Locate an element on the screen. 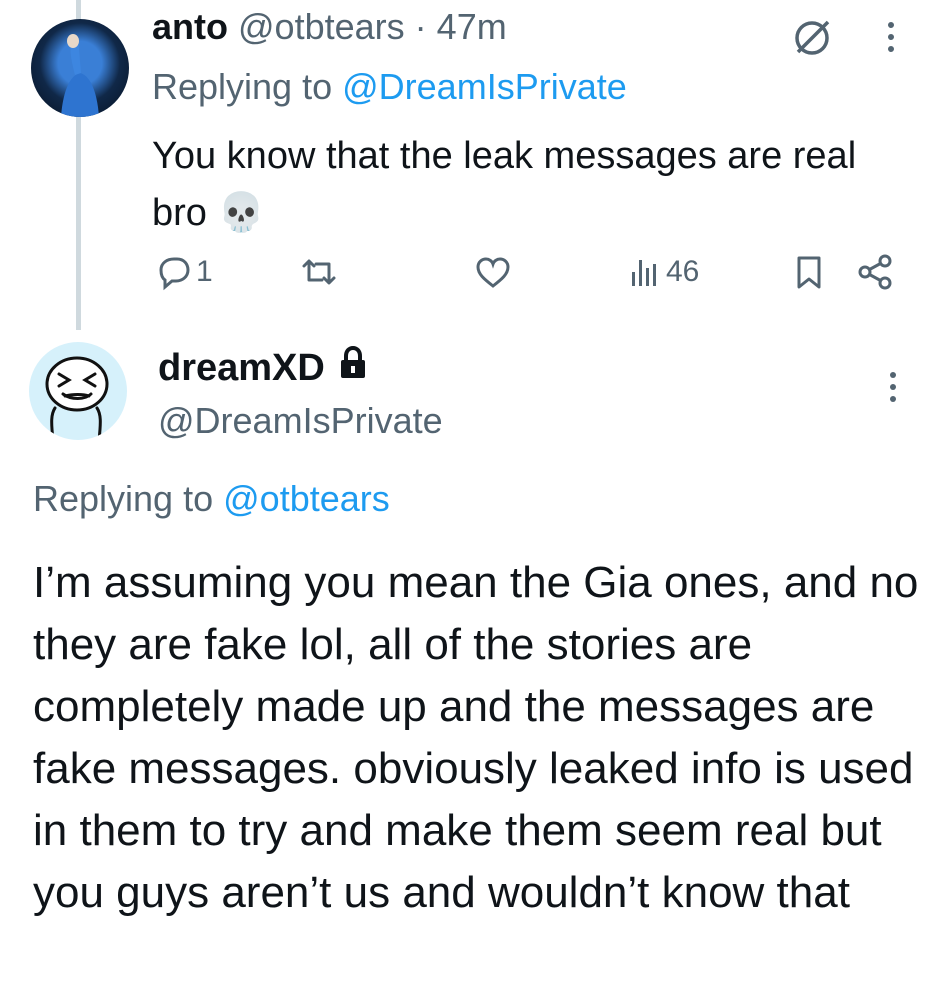 This screenshot has width=934, height=996. bookmark-button is located at coordinates (809, 272).